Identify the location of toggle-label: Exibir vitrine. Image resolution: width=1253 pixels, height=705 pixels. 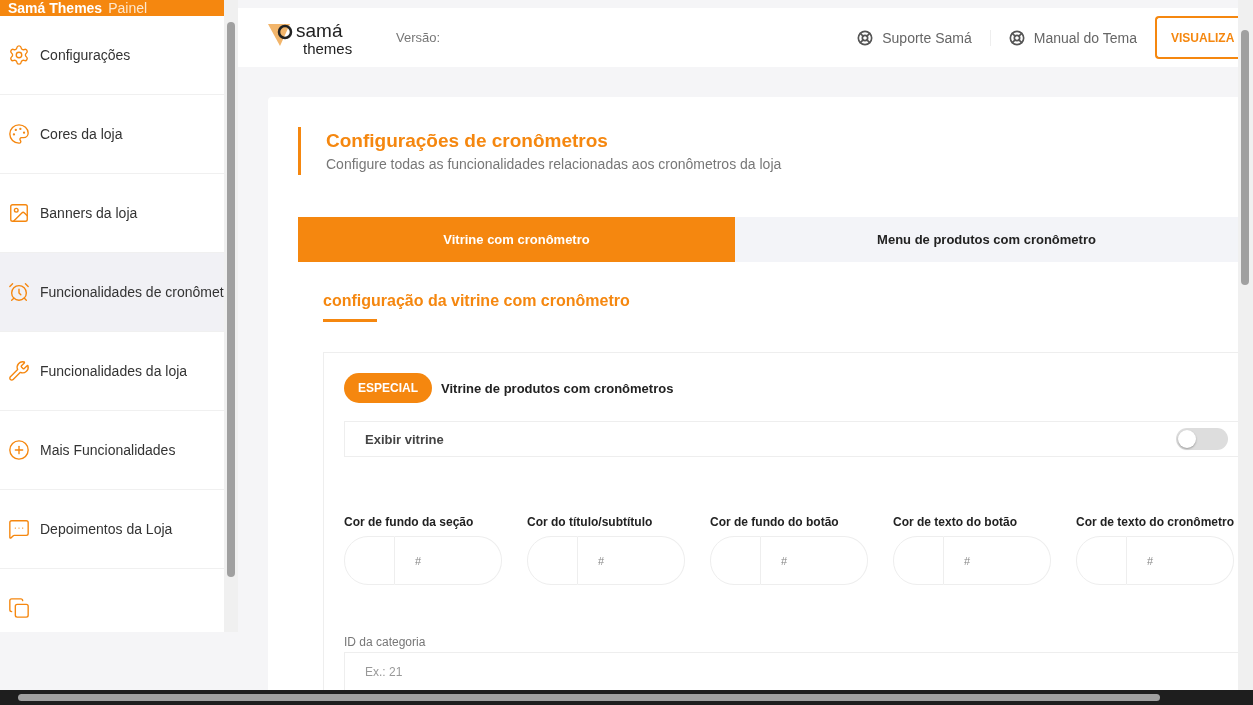
(404, 439).